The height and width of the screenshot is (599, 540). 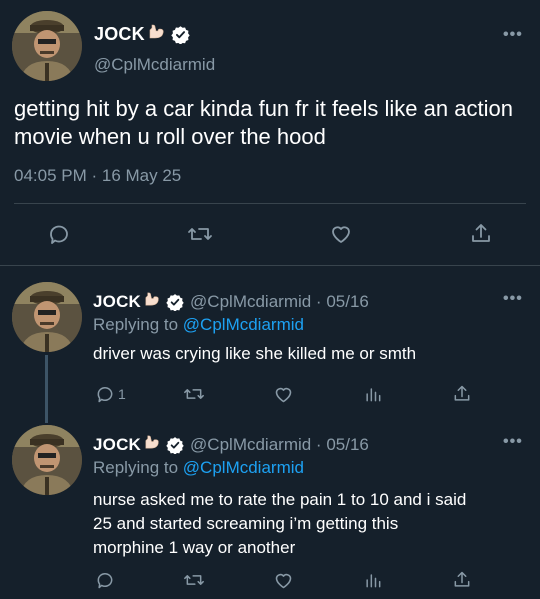 I want to click on author-handle: @CplMcdiarmid, so click(x=154, y=65).